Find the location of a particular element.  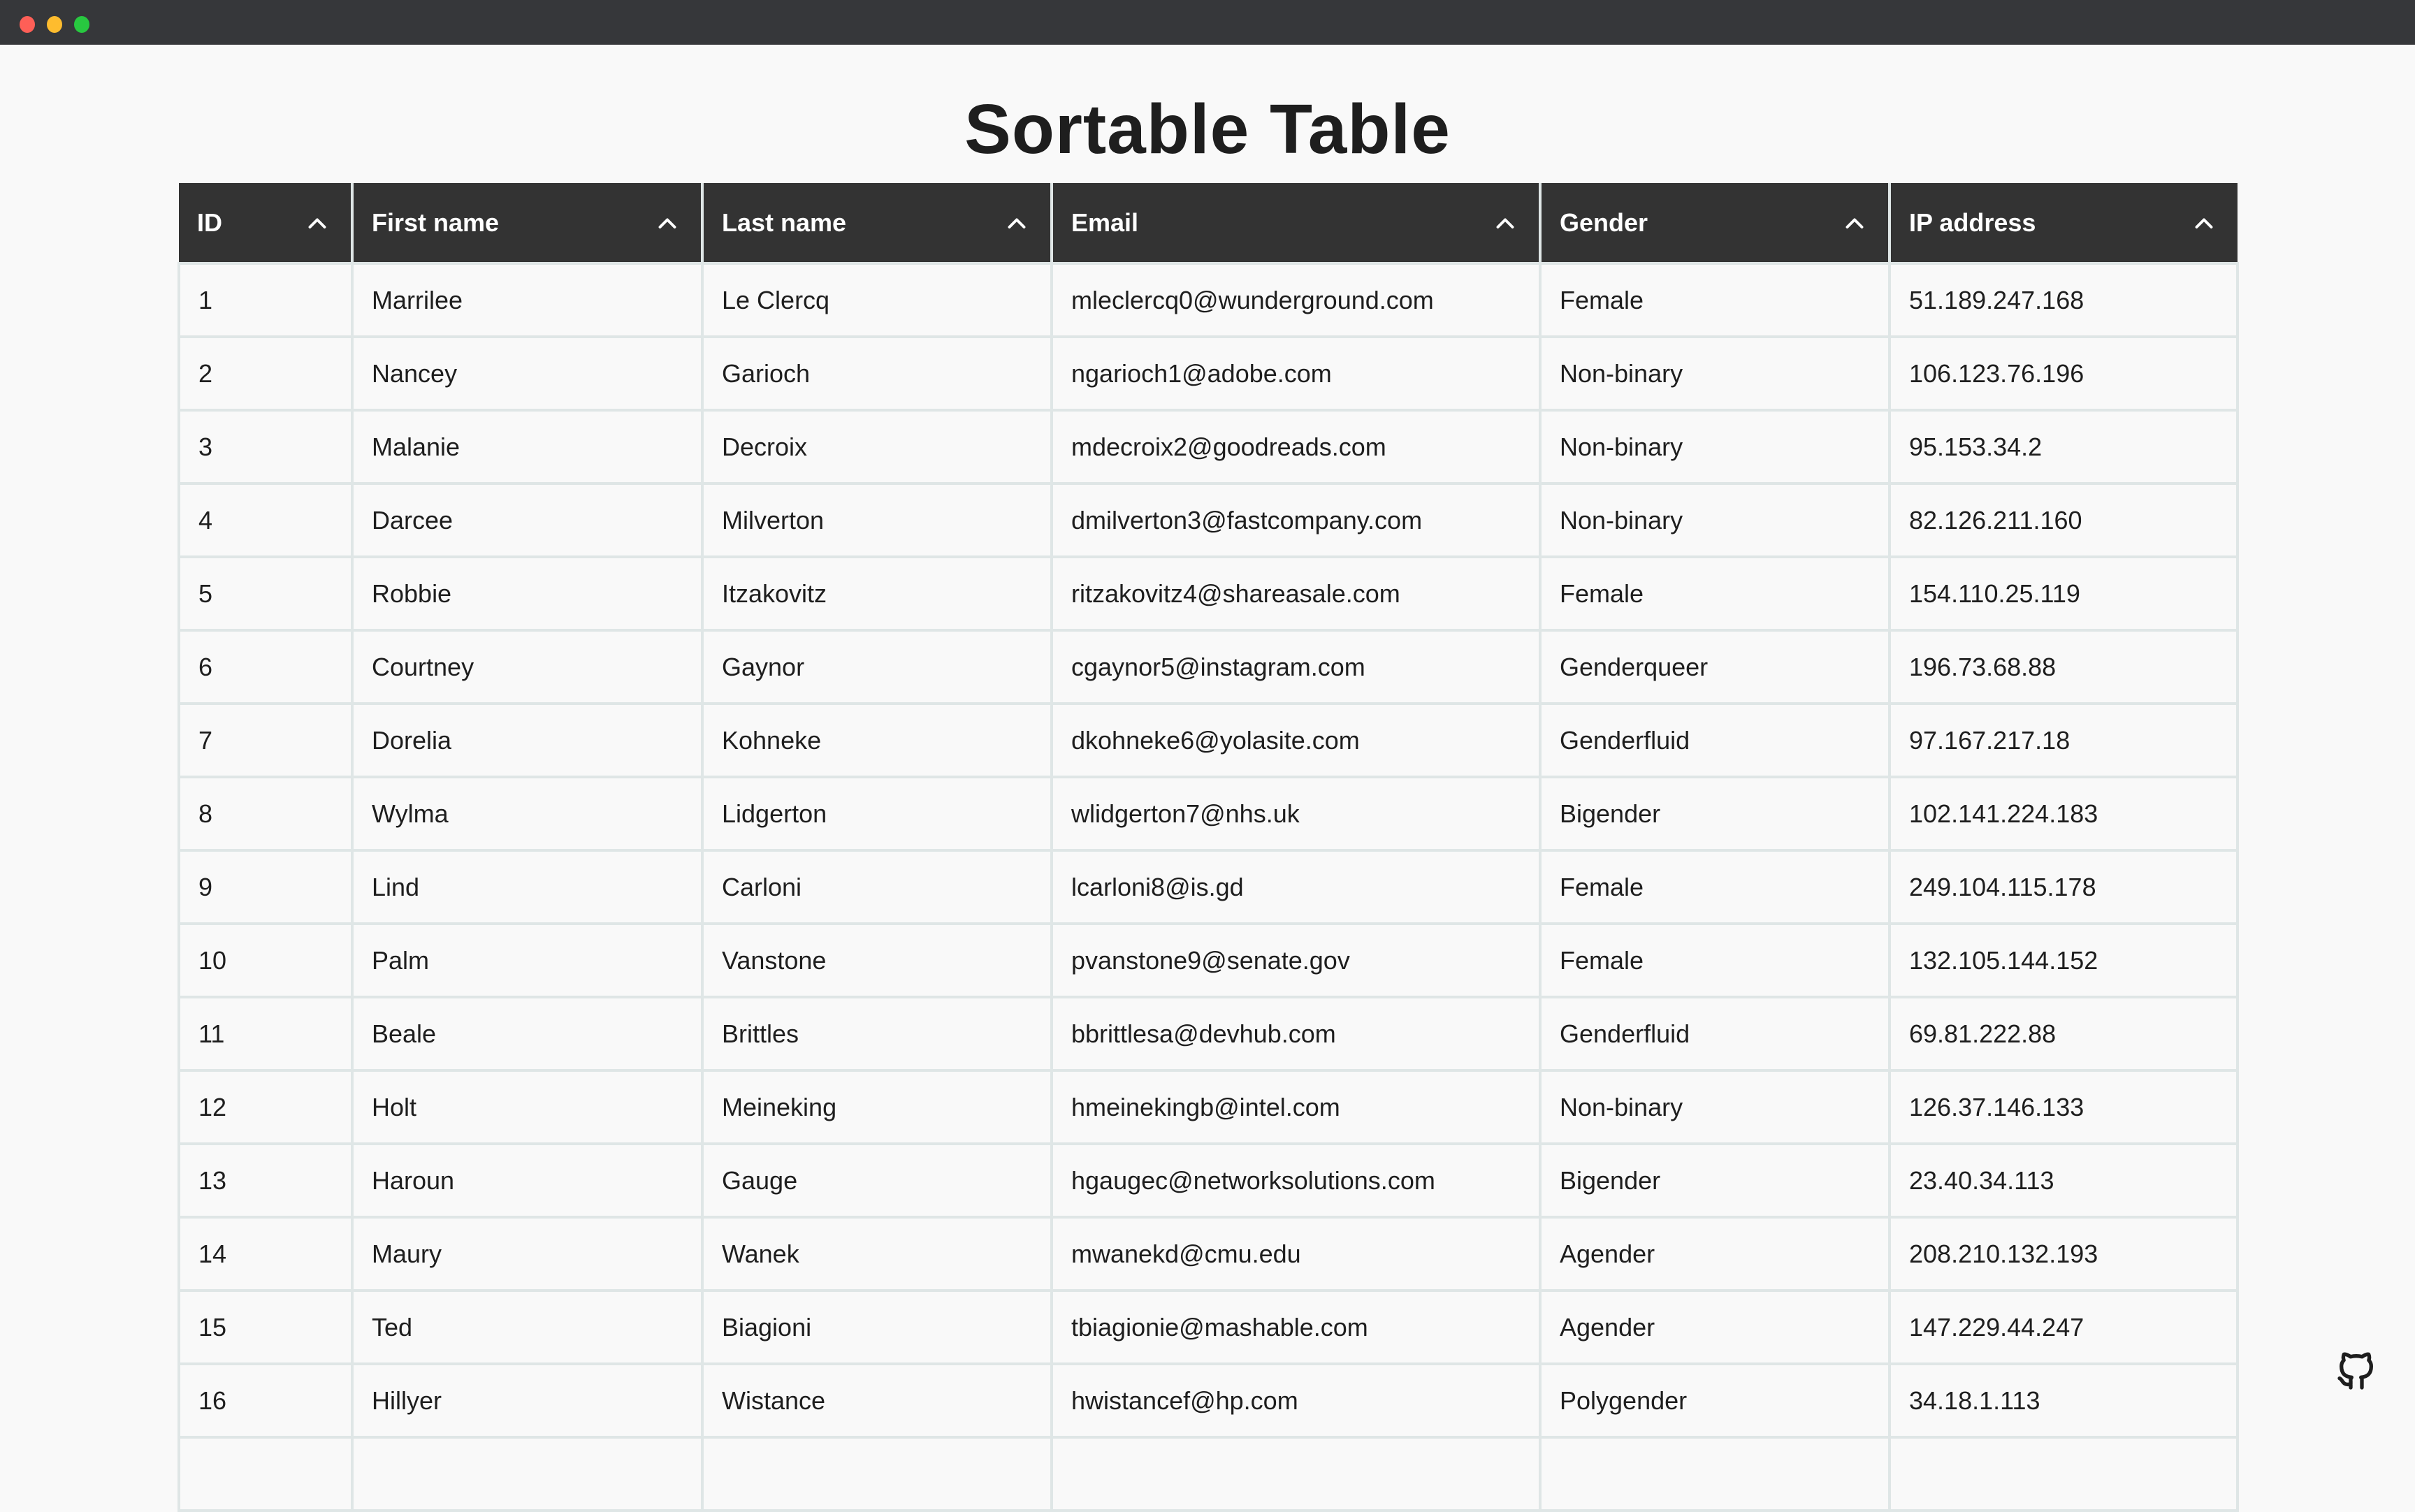

cell-ip-address: 95.153.34.2 is located at coordinates (2063, 447).